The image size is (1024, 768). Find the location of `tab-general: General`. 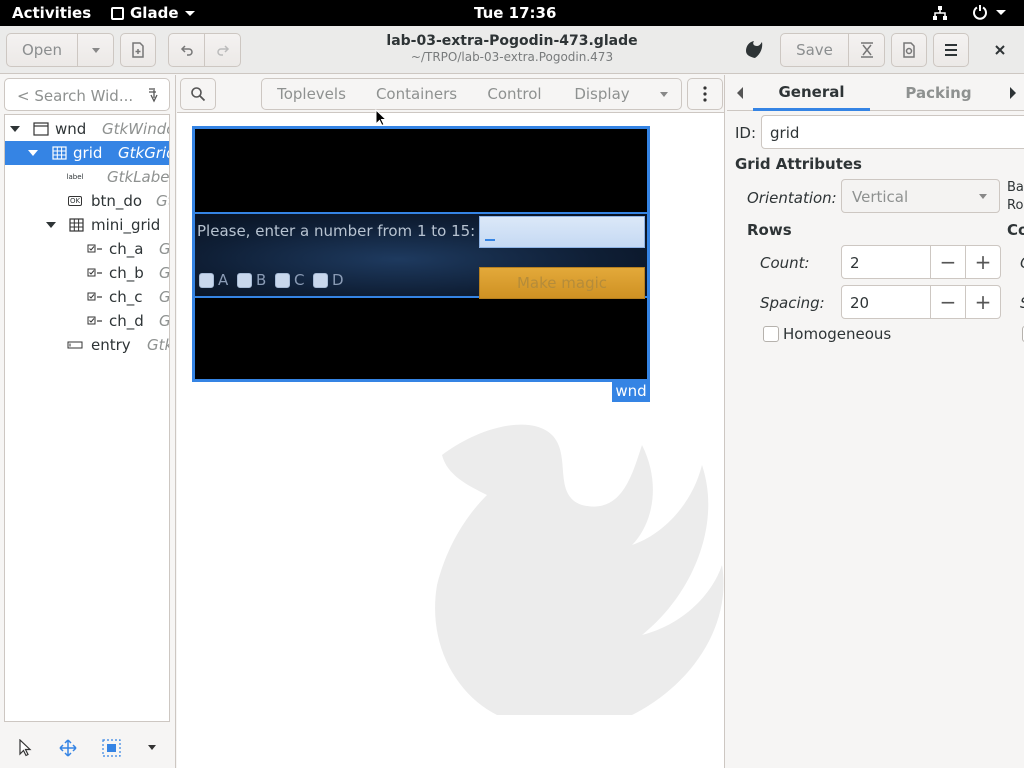

tab-general: General is located at coordinates (811, 93).